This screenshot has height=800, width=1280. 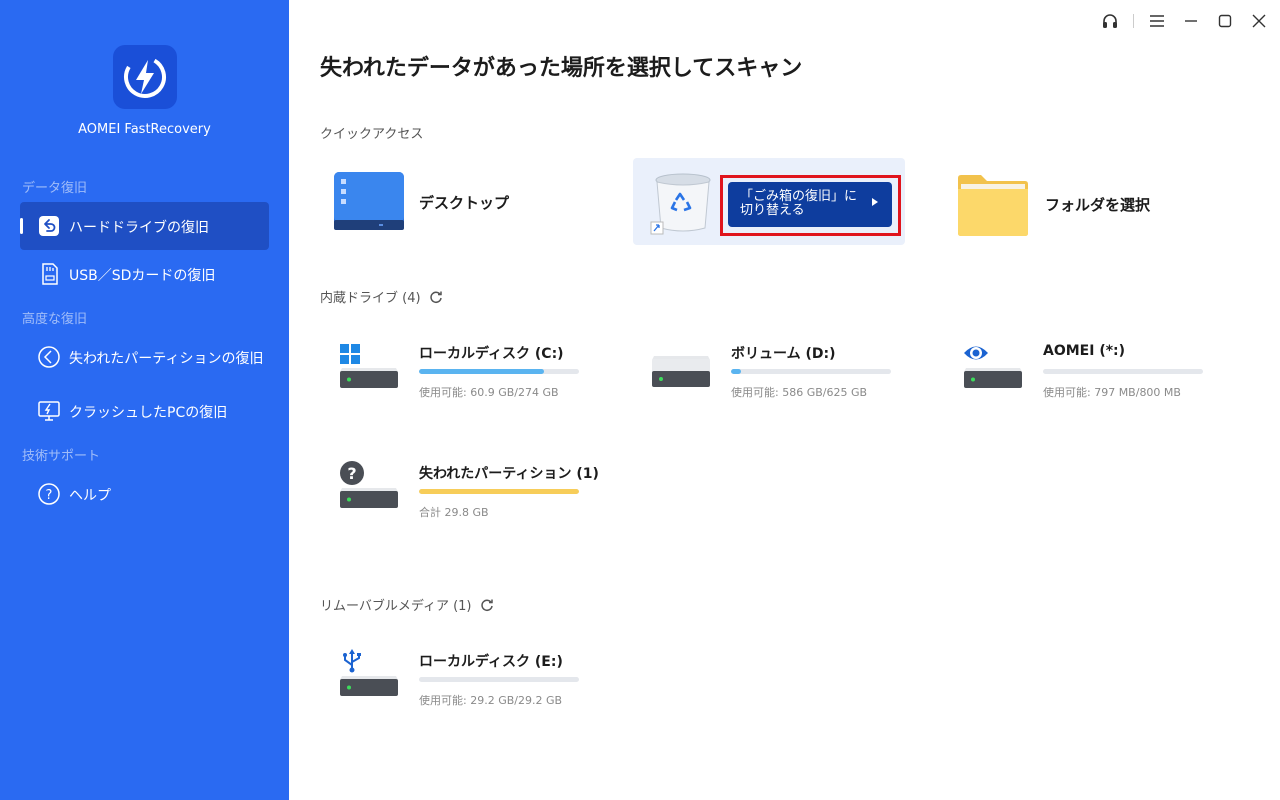 I want to click on menu-icon, so click(x=1157, y=21).